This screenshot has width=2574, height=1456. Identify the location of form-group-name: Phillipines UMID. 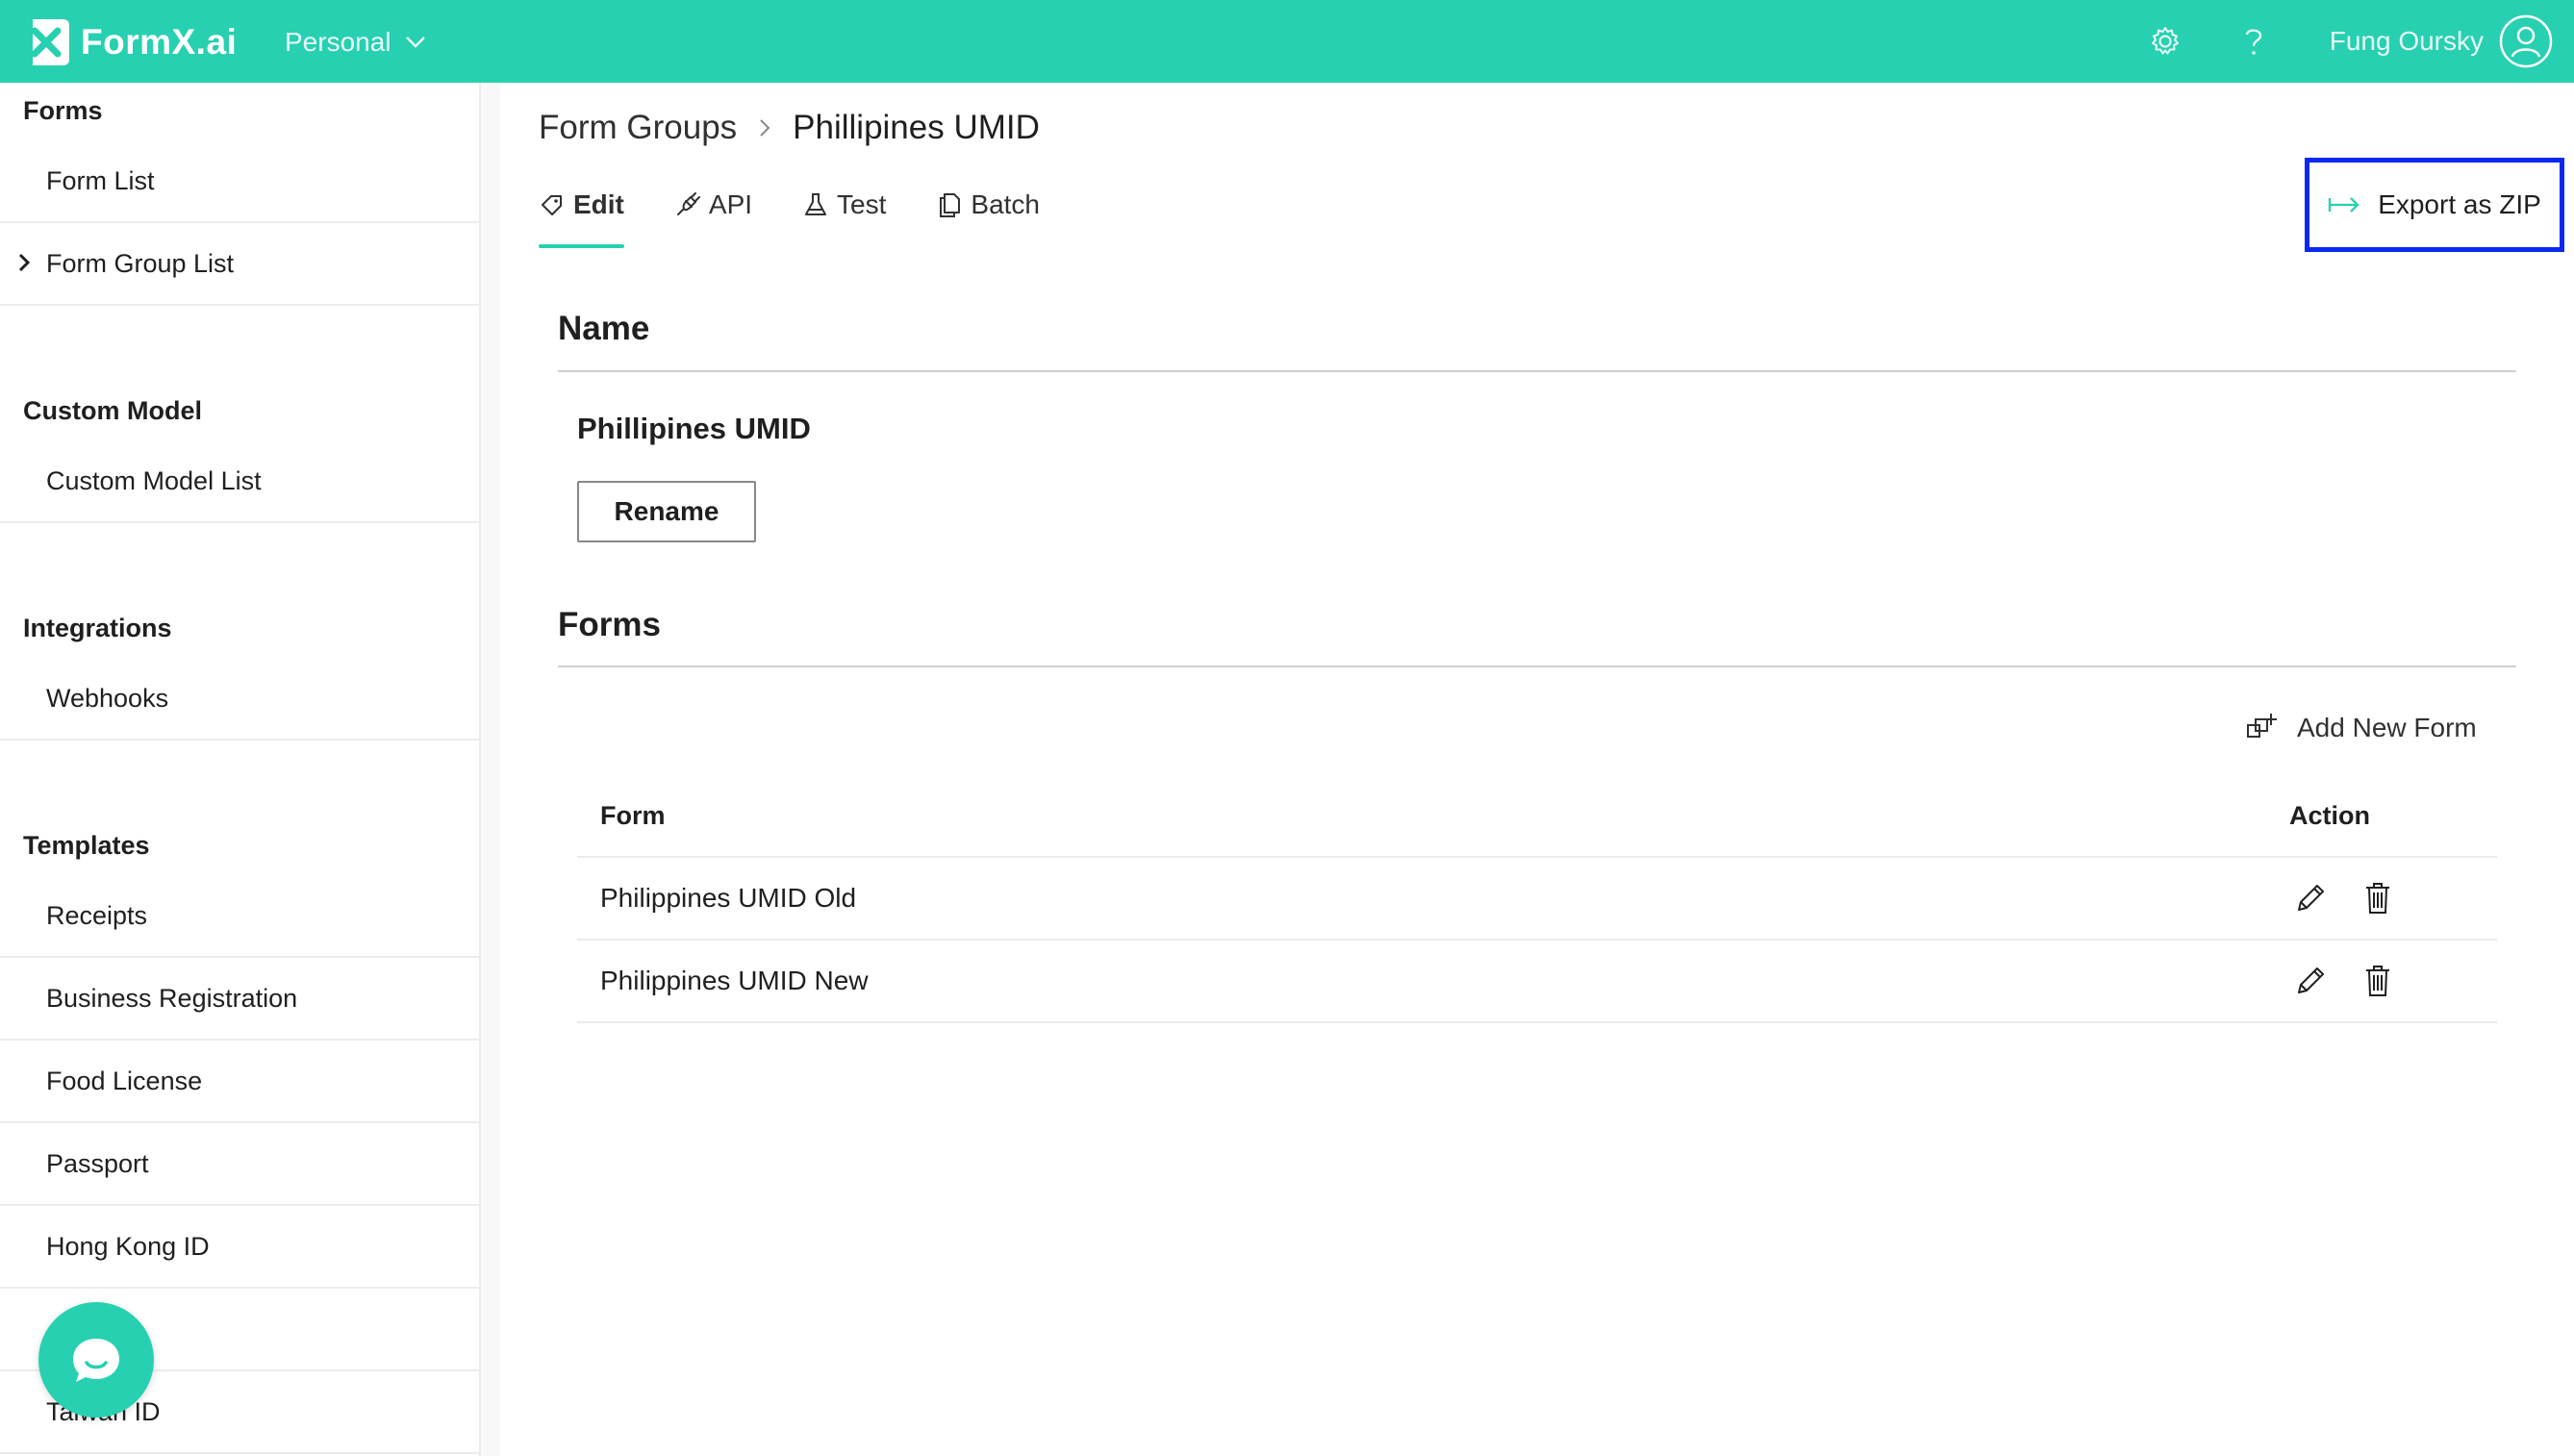
(694, 428).